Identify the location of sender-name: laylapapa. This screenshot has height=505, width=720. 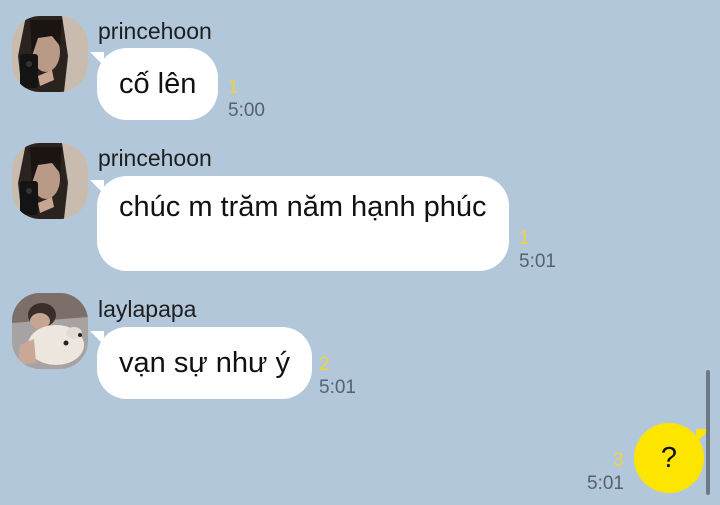
(147, 309).